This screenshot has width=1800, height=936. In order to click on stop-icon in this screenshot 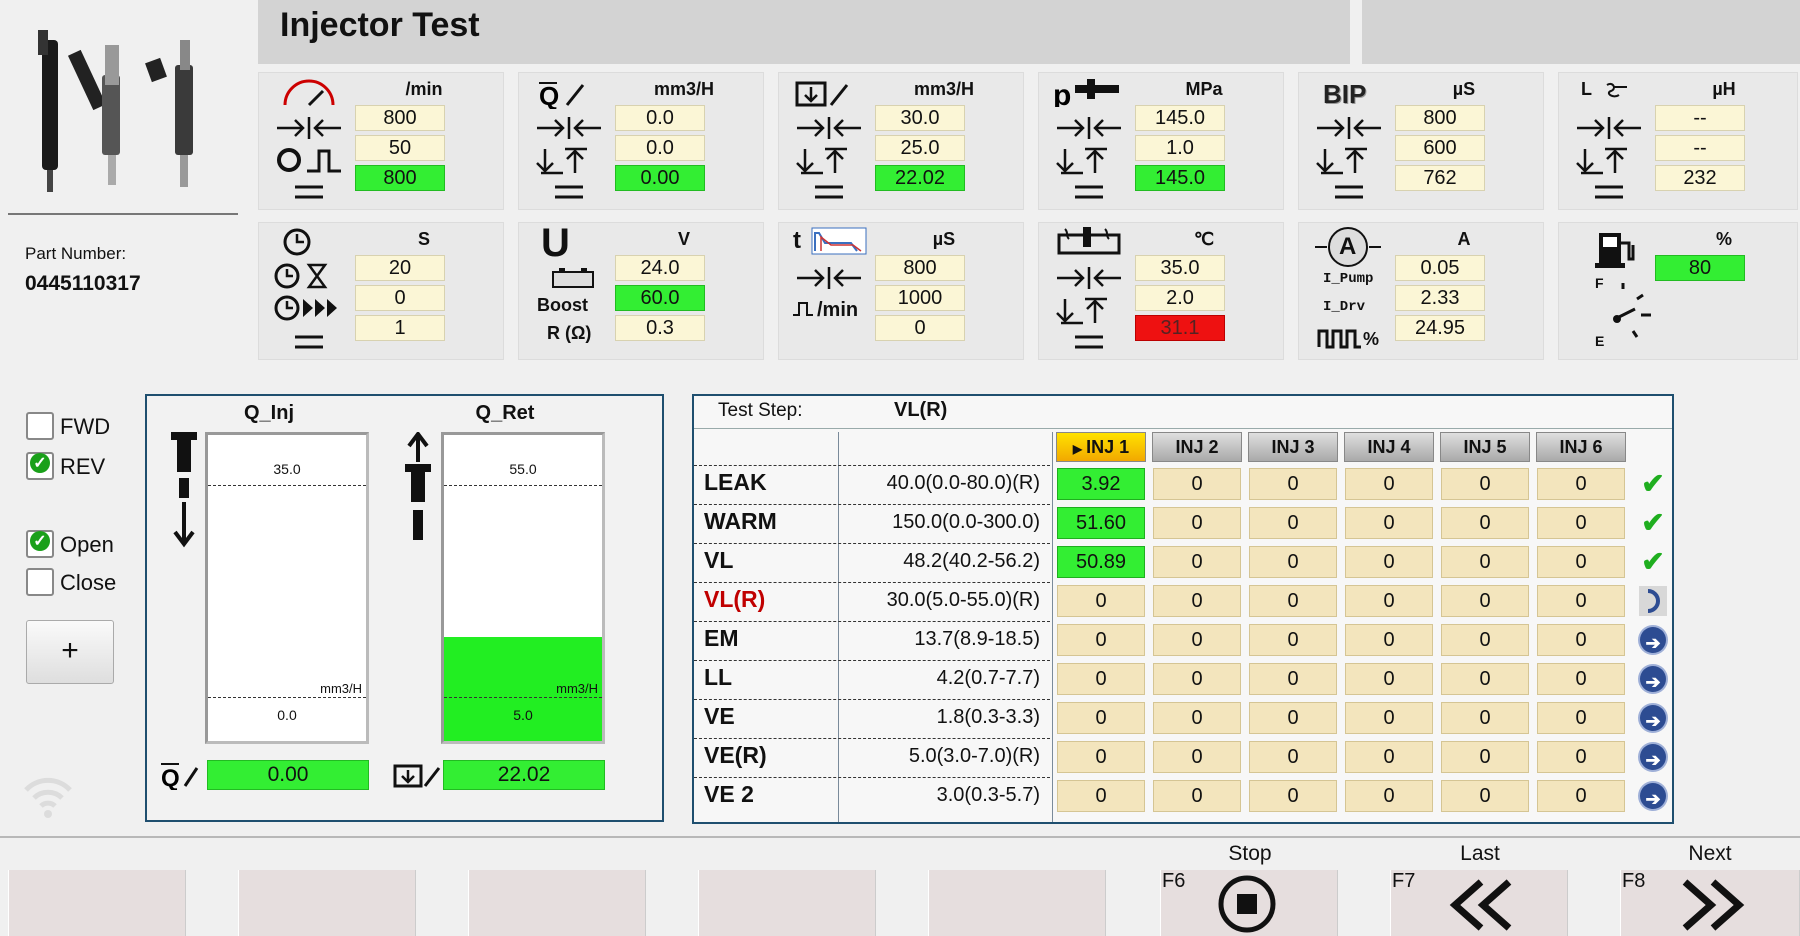, I will do `click(1247, 904)`.